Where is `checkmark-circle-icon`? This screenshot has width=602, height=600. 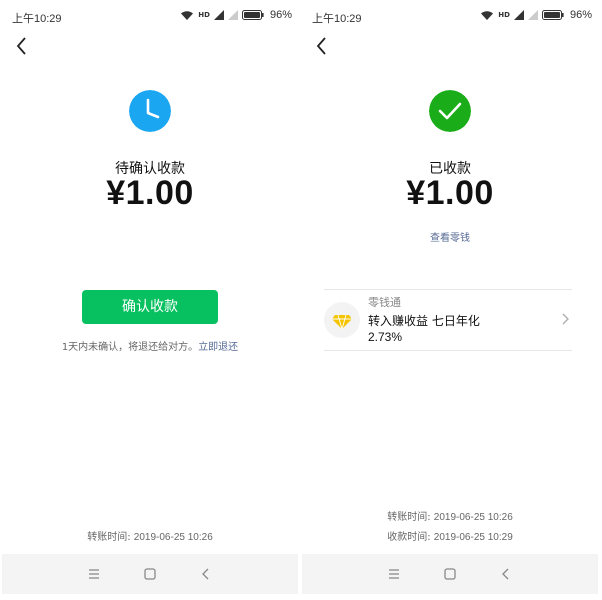 checkmark-circle-icon is located at coordinates (450, 111).